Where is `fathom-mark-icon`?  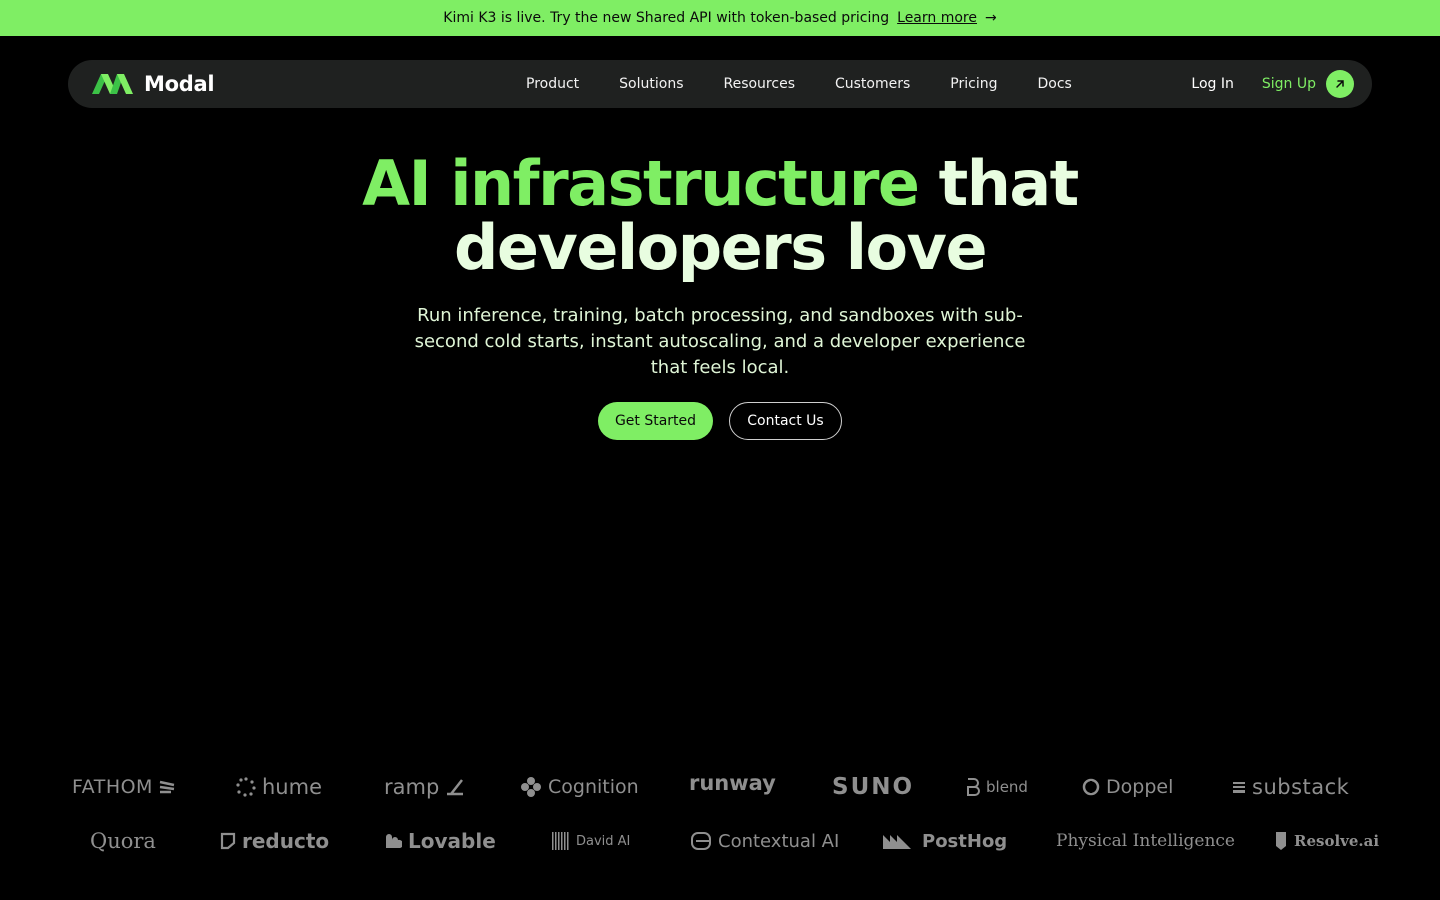
fathom-mark-icon is located at coordinates (167, 787).